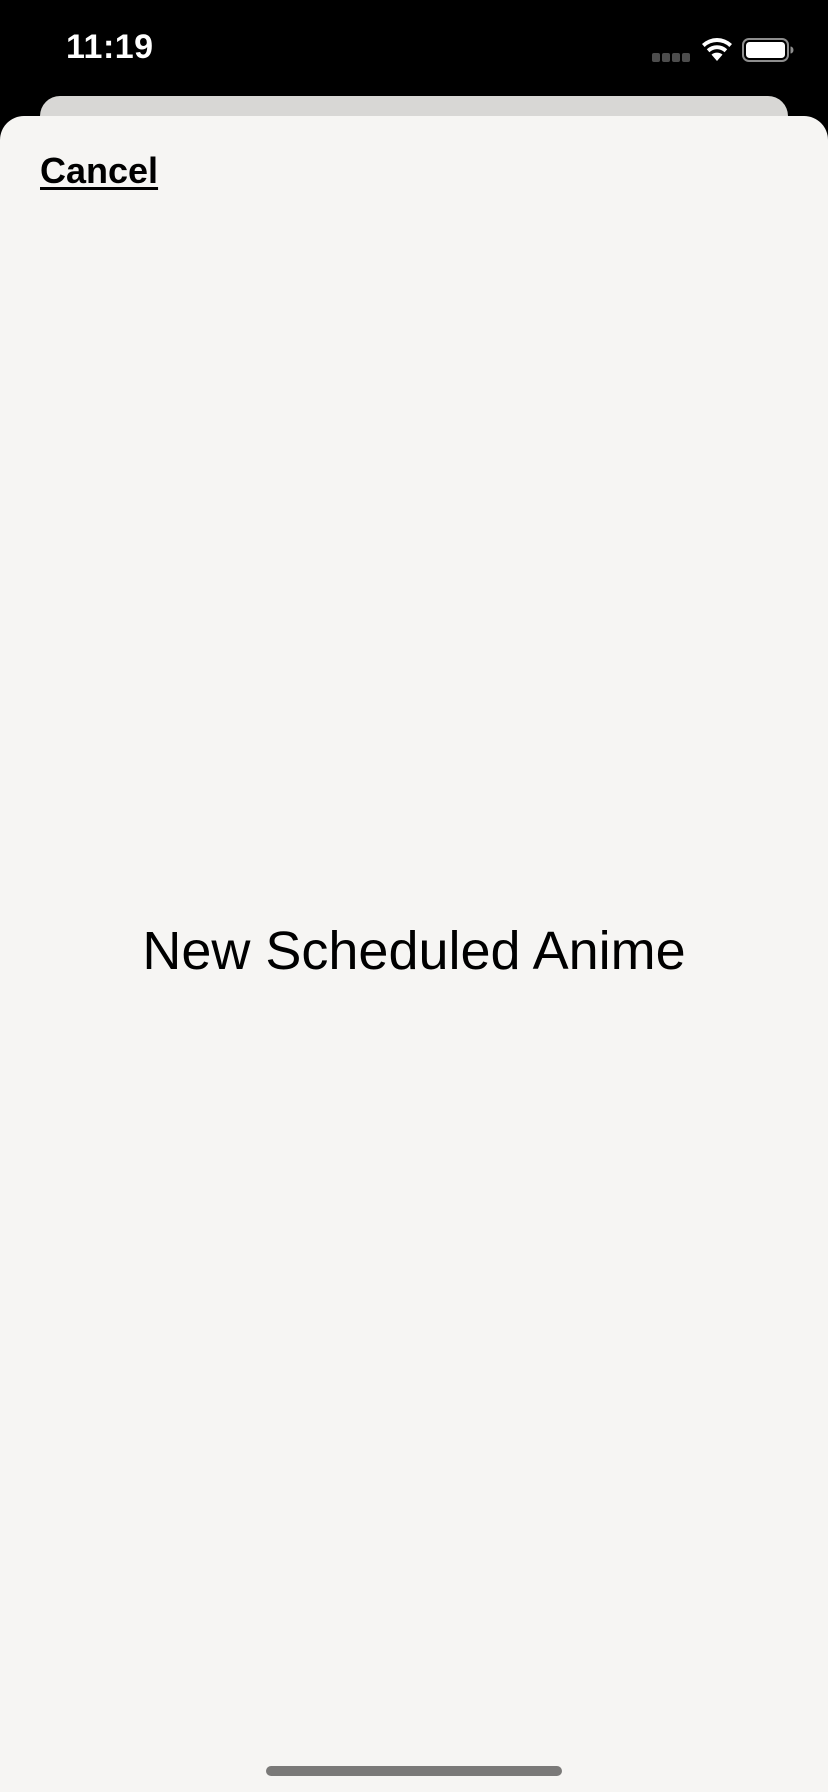 The height and width of the screenshot is (1792, 828). Describe the element at coordinates (110, 47) in the screenshot. I see `status-time: 11:19` at that location.